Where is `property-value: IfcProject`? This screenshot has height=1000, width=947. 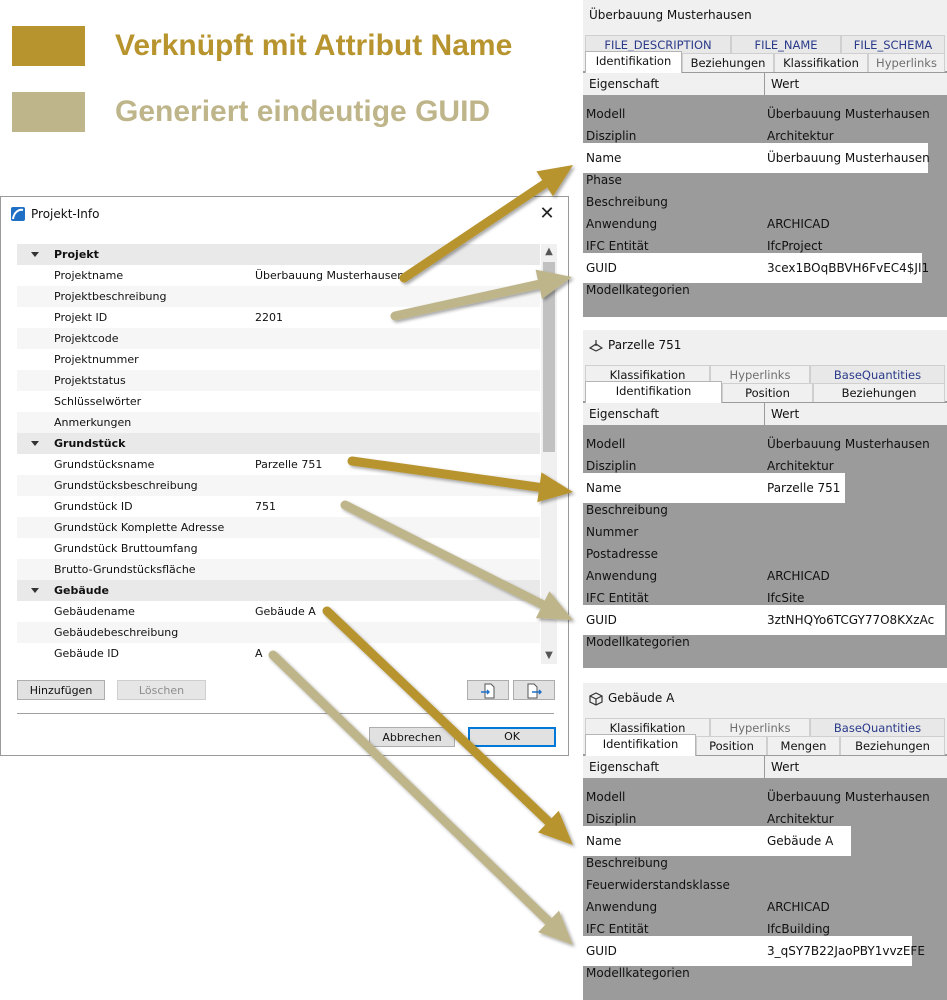 property-value: IfcProject is located at coordinates (795, 246).